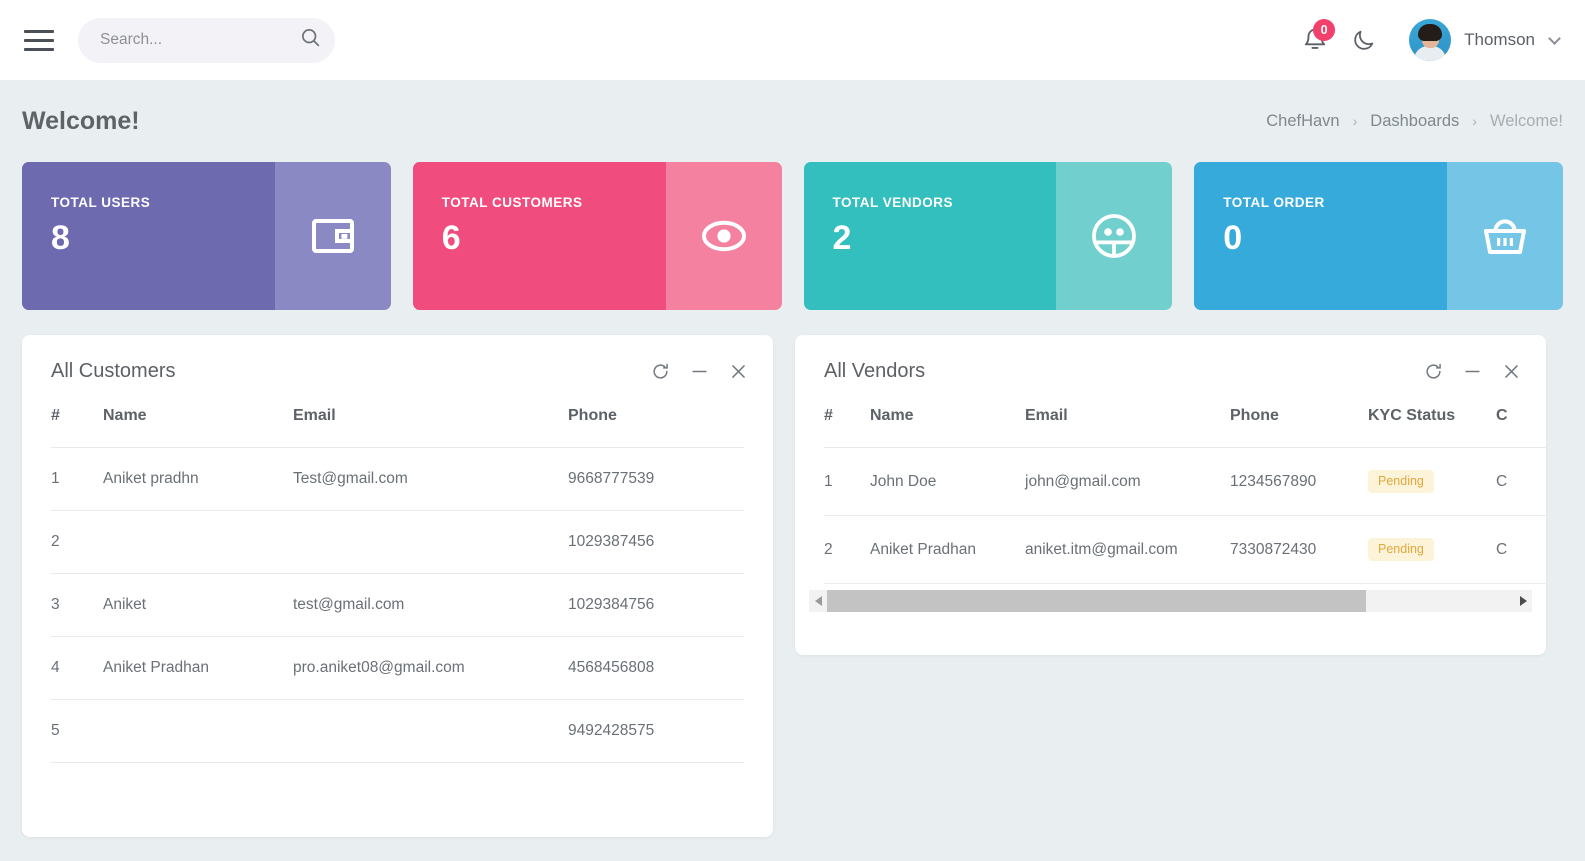 The height and width of the screenshot is (861, 1585). What do you see at coordinates (113, 370) in the screenshot?
I see `panel-title: All Customers` at bounding box center [113, 370].